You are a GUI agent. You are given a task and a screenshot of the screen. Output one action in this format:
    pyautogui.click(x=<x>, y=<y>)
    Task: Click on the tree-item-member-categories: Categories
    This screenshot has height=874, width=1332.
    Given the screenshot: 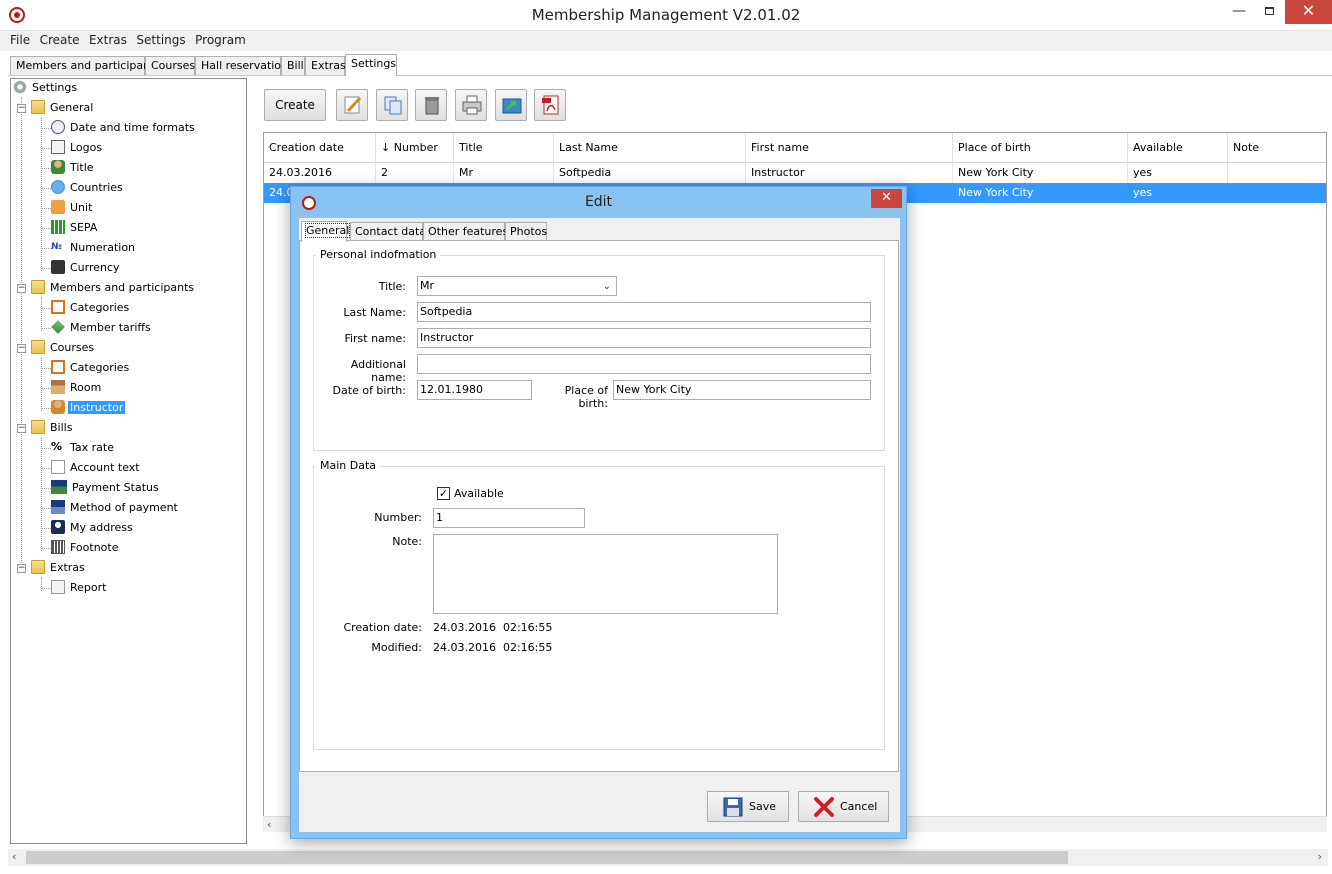 What is the action you would take?
    pyautogui.click(x=91, y=308)
    